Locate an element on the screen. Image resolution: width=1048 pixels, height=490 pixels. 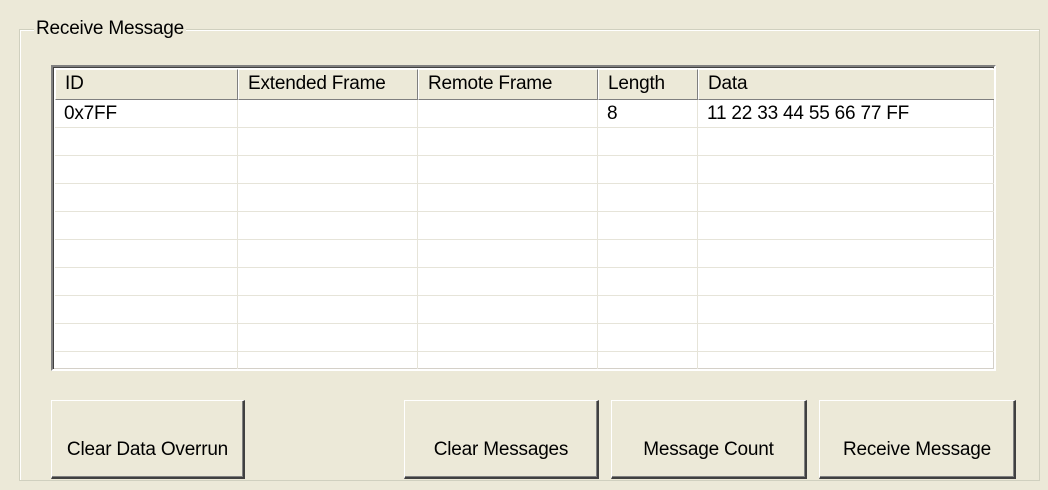
table-row: 0x7FF 8 11 22 33 44 55 66 77 FF is located at coordinates (524, 114).